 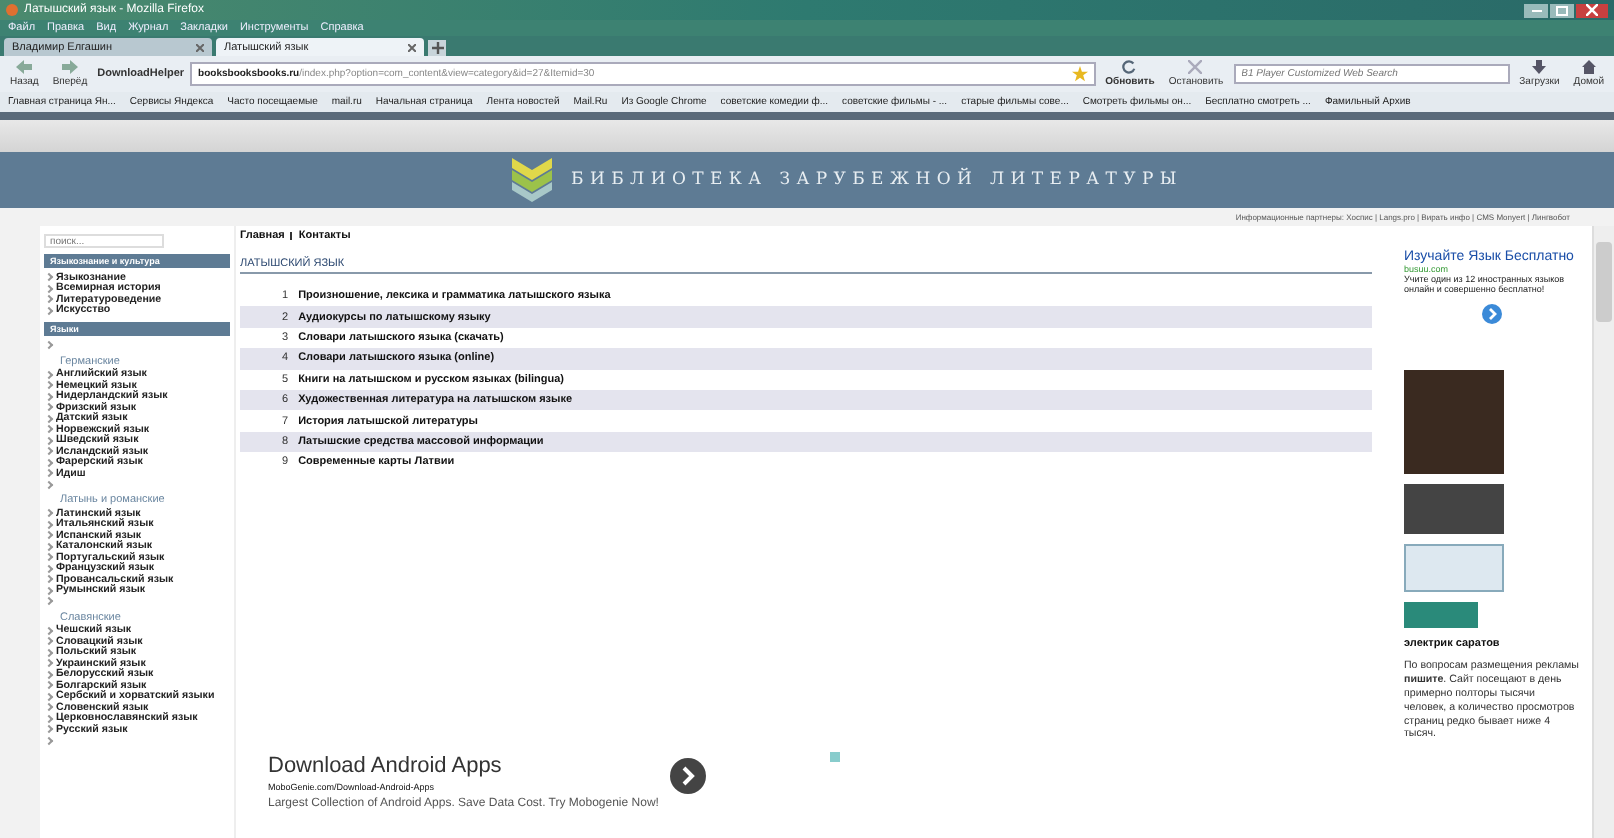 I want to click on banner-placeholder, so click(x=1454, y=568).